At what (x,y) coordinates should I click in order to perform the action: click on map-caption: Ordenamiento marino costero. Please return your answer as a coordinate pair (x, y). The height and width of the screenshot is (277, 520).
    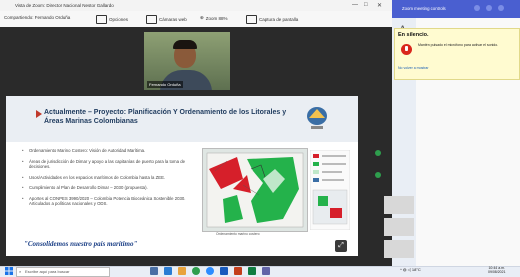
    Looking at the image, I should click on (238, 234).